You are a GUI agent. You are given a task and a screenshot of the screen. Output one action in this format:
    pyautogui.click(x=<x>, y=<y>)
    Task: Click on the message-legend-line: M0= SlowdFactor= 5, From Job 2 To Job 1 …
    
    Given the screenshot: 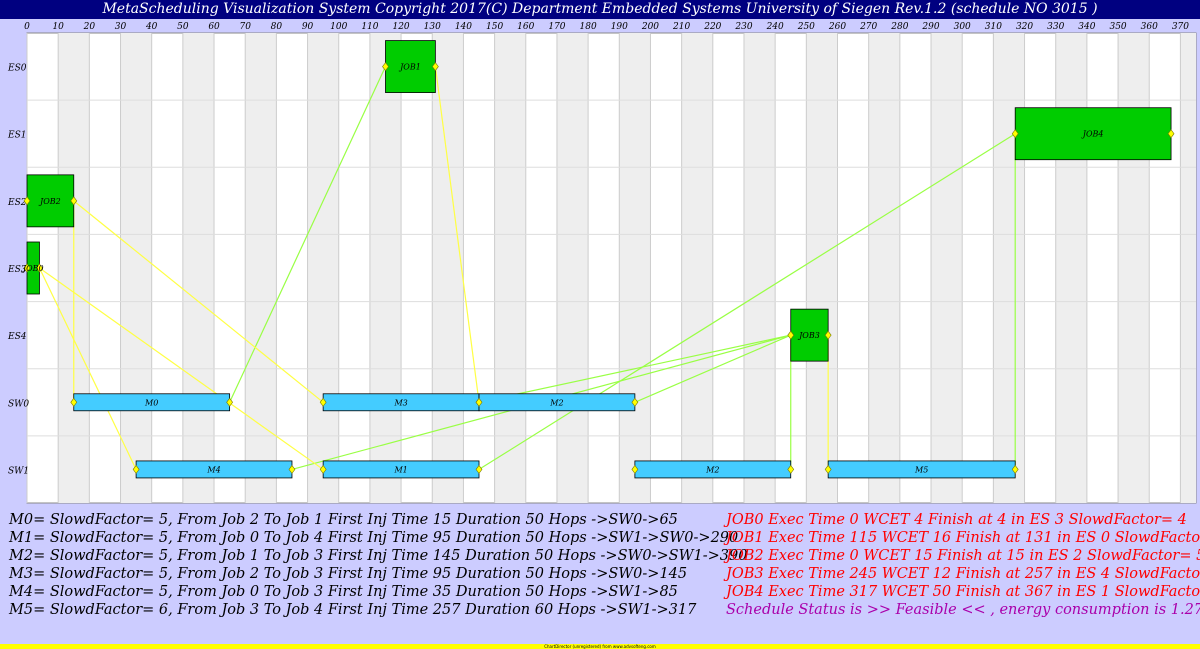 What is the action you would take?
    pyautogui.click(x=343, y=520)
    